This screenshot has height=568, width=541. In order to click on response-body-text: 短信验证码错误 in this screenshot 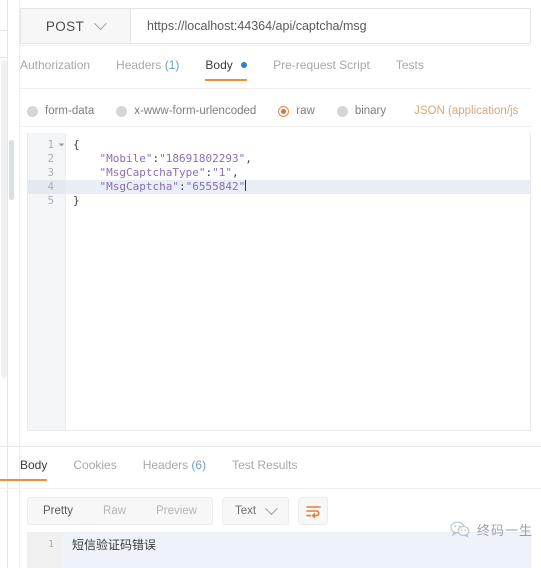, I will do `click(114, 545)`.